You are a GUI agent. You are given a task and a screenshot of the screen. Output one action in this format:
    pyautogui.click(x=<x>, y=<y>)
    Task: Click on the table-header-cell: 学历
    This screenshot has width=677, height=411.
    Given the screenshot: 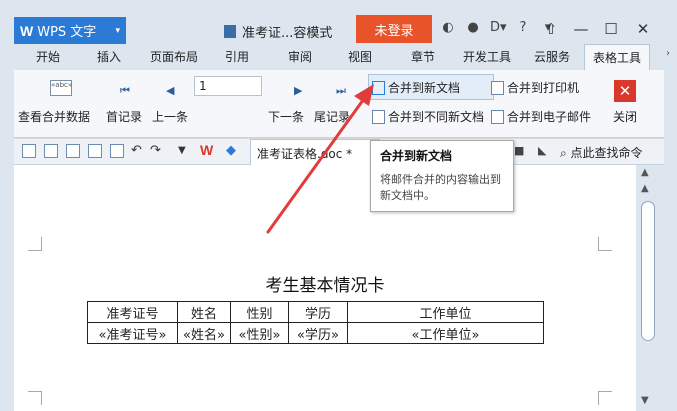 What is the action you would take?
    pyautogui.click(x=318, y=312)
    